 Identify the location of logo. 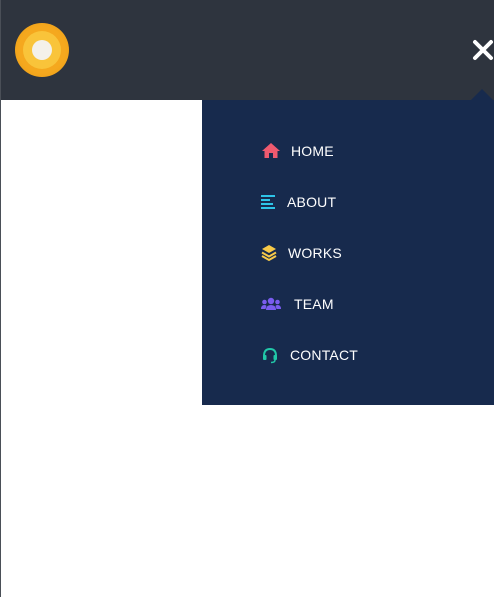
(42, 50).